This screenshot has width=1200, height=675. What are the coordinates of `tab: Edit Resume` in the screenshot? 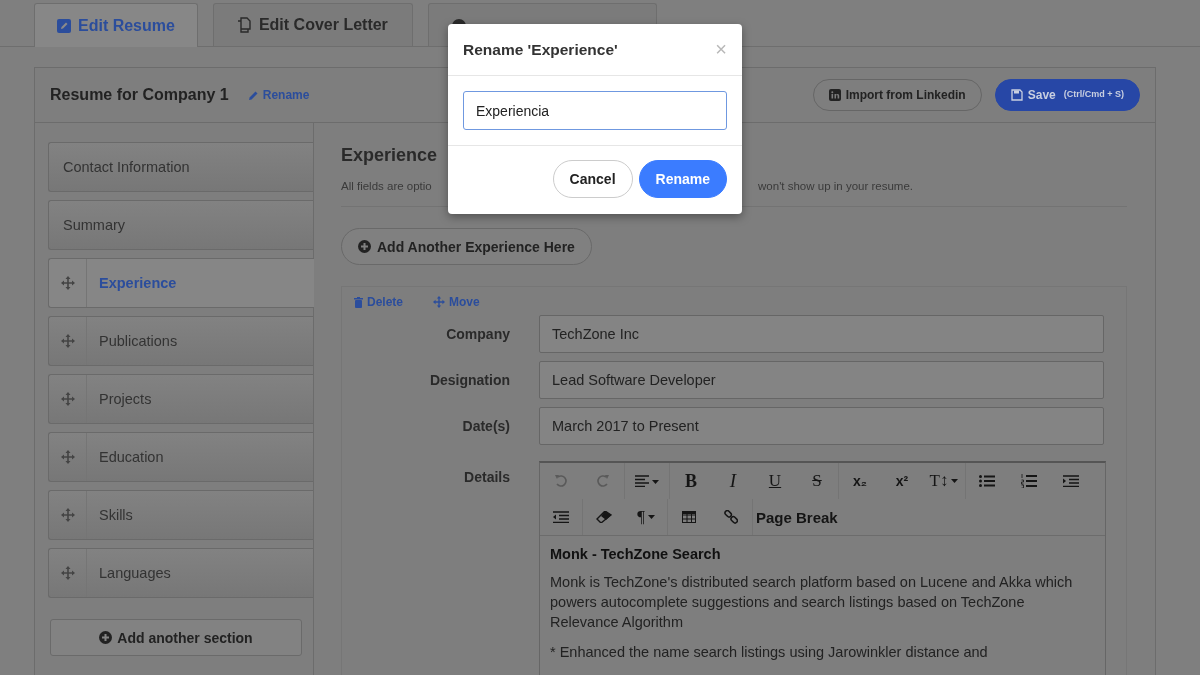 It's located at (116, 25).